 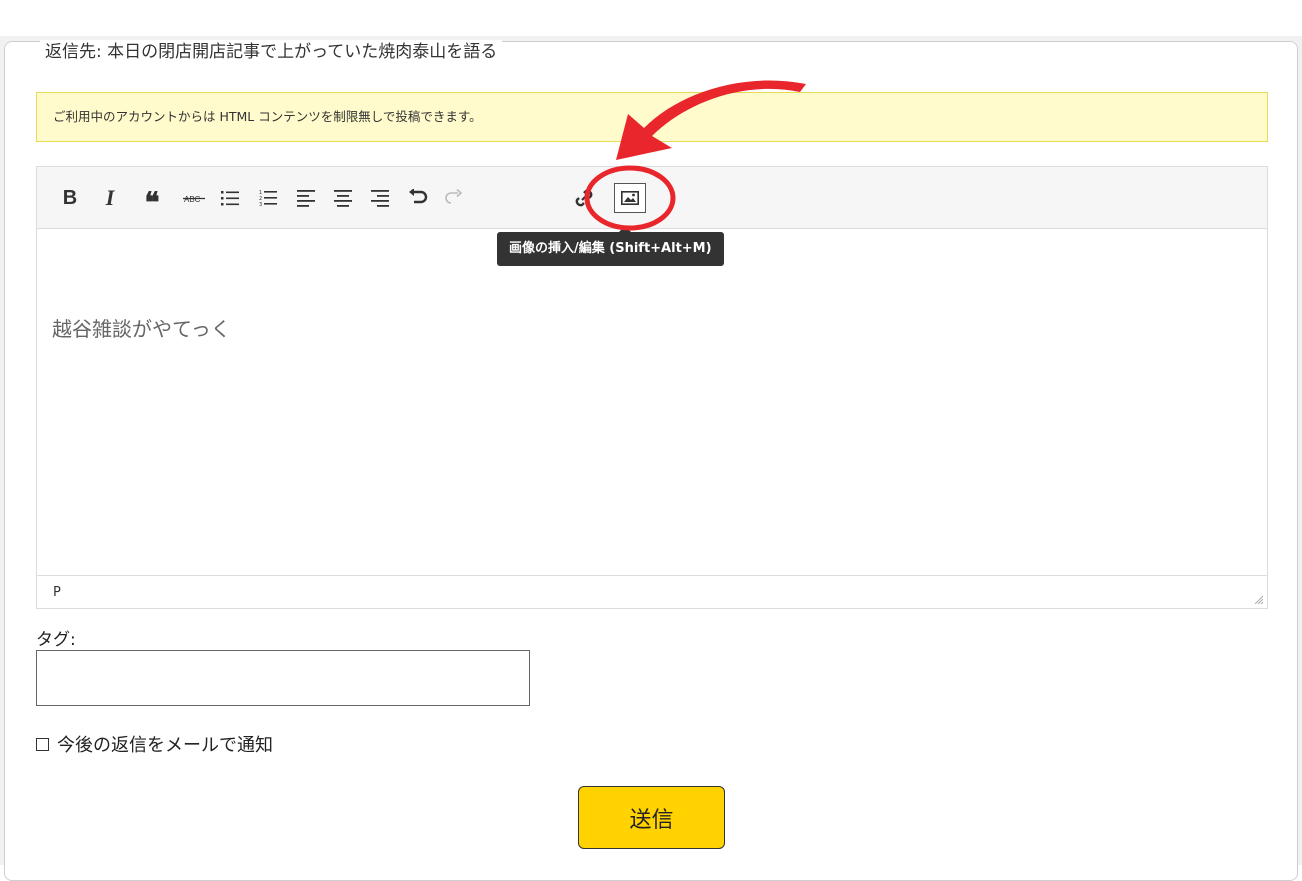 I want to click on image-button-tooltip: 画像の挿入/編集 (Shift+Alt+M), so click(x=610, y=246).